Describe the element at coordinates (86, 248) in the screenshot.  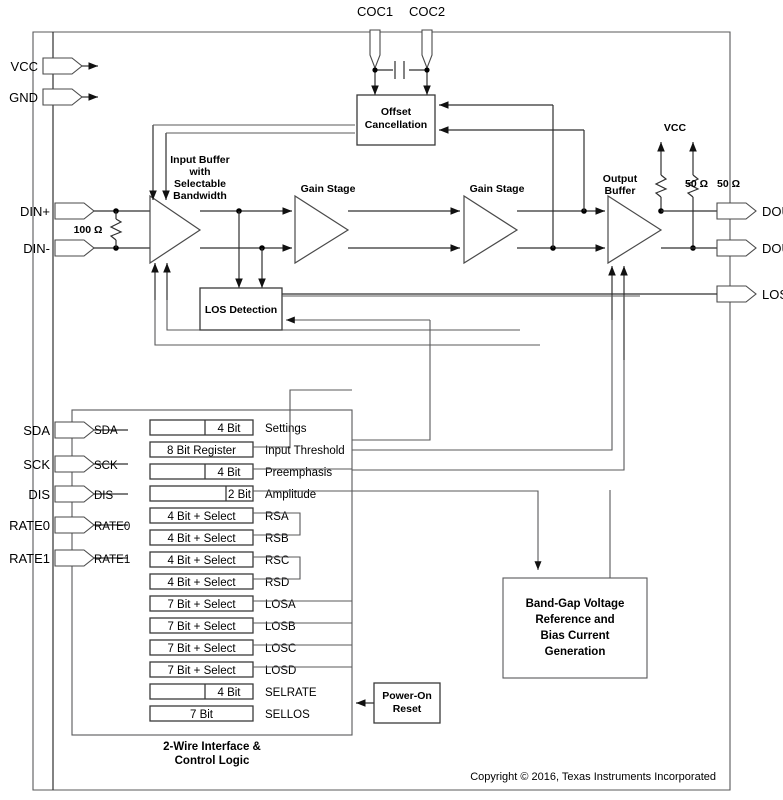
I see `pin-din-minus: DIN-` at that location.